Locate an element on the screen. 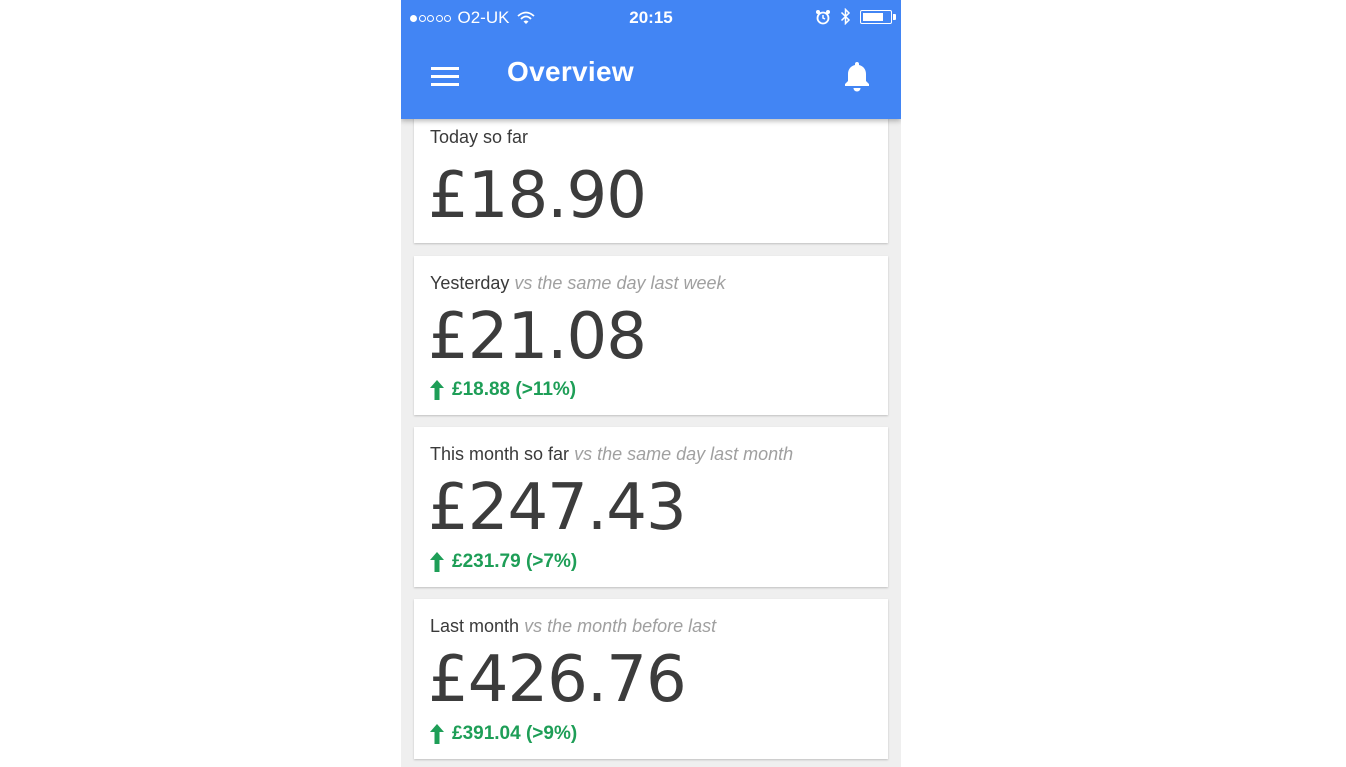 The image size is (1346, 767). card-label: Today so far is located at coordinates (479, 137).